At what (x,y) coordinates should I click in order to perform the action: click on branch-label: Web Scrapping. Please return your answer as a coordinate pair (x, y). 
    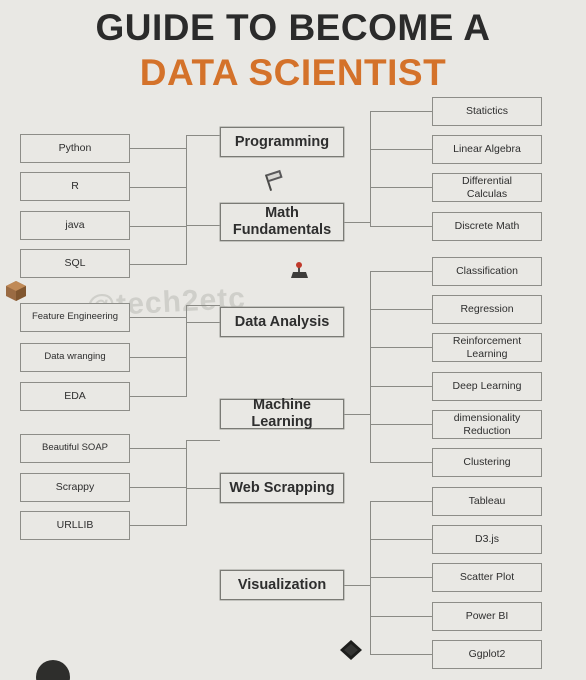
    Looking at the image, I should click on (282, 487).